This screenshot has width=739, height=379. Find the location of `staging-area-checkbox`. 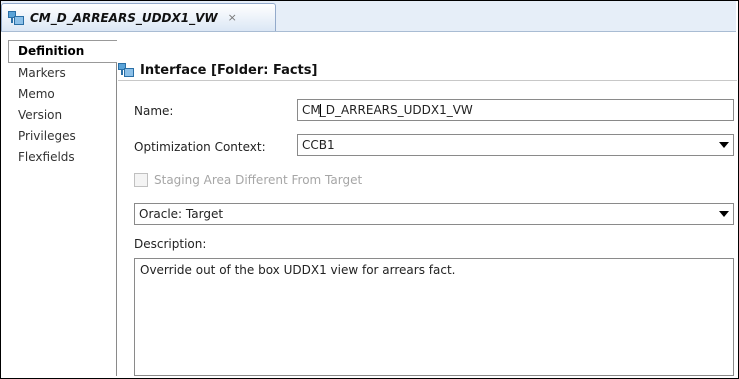

staging-area-checkbox is located at coordinates (141, 180).